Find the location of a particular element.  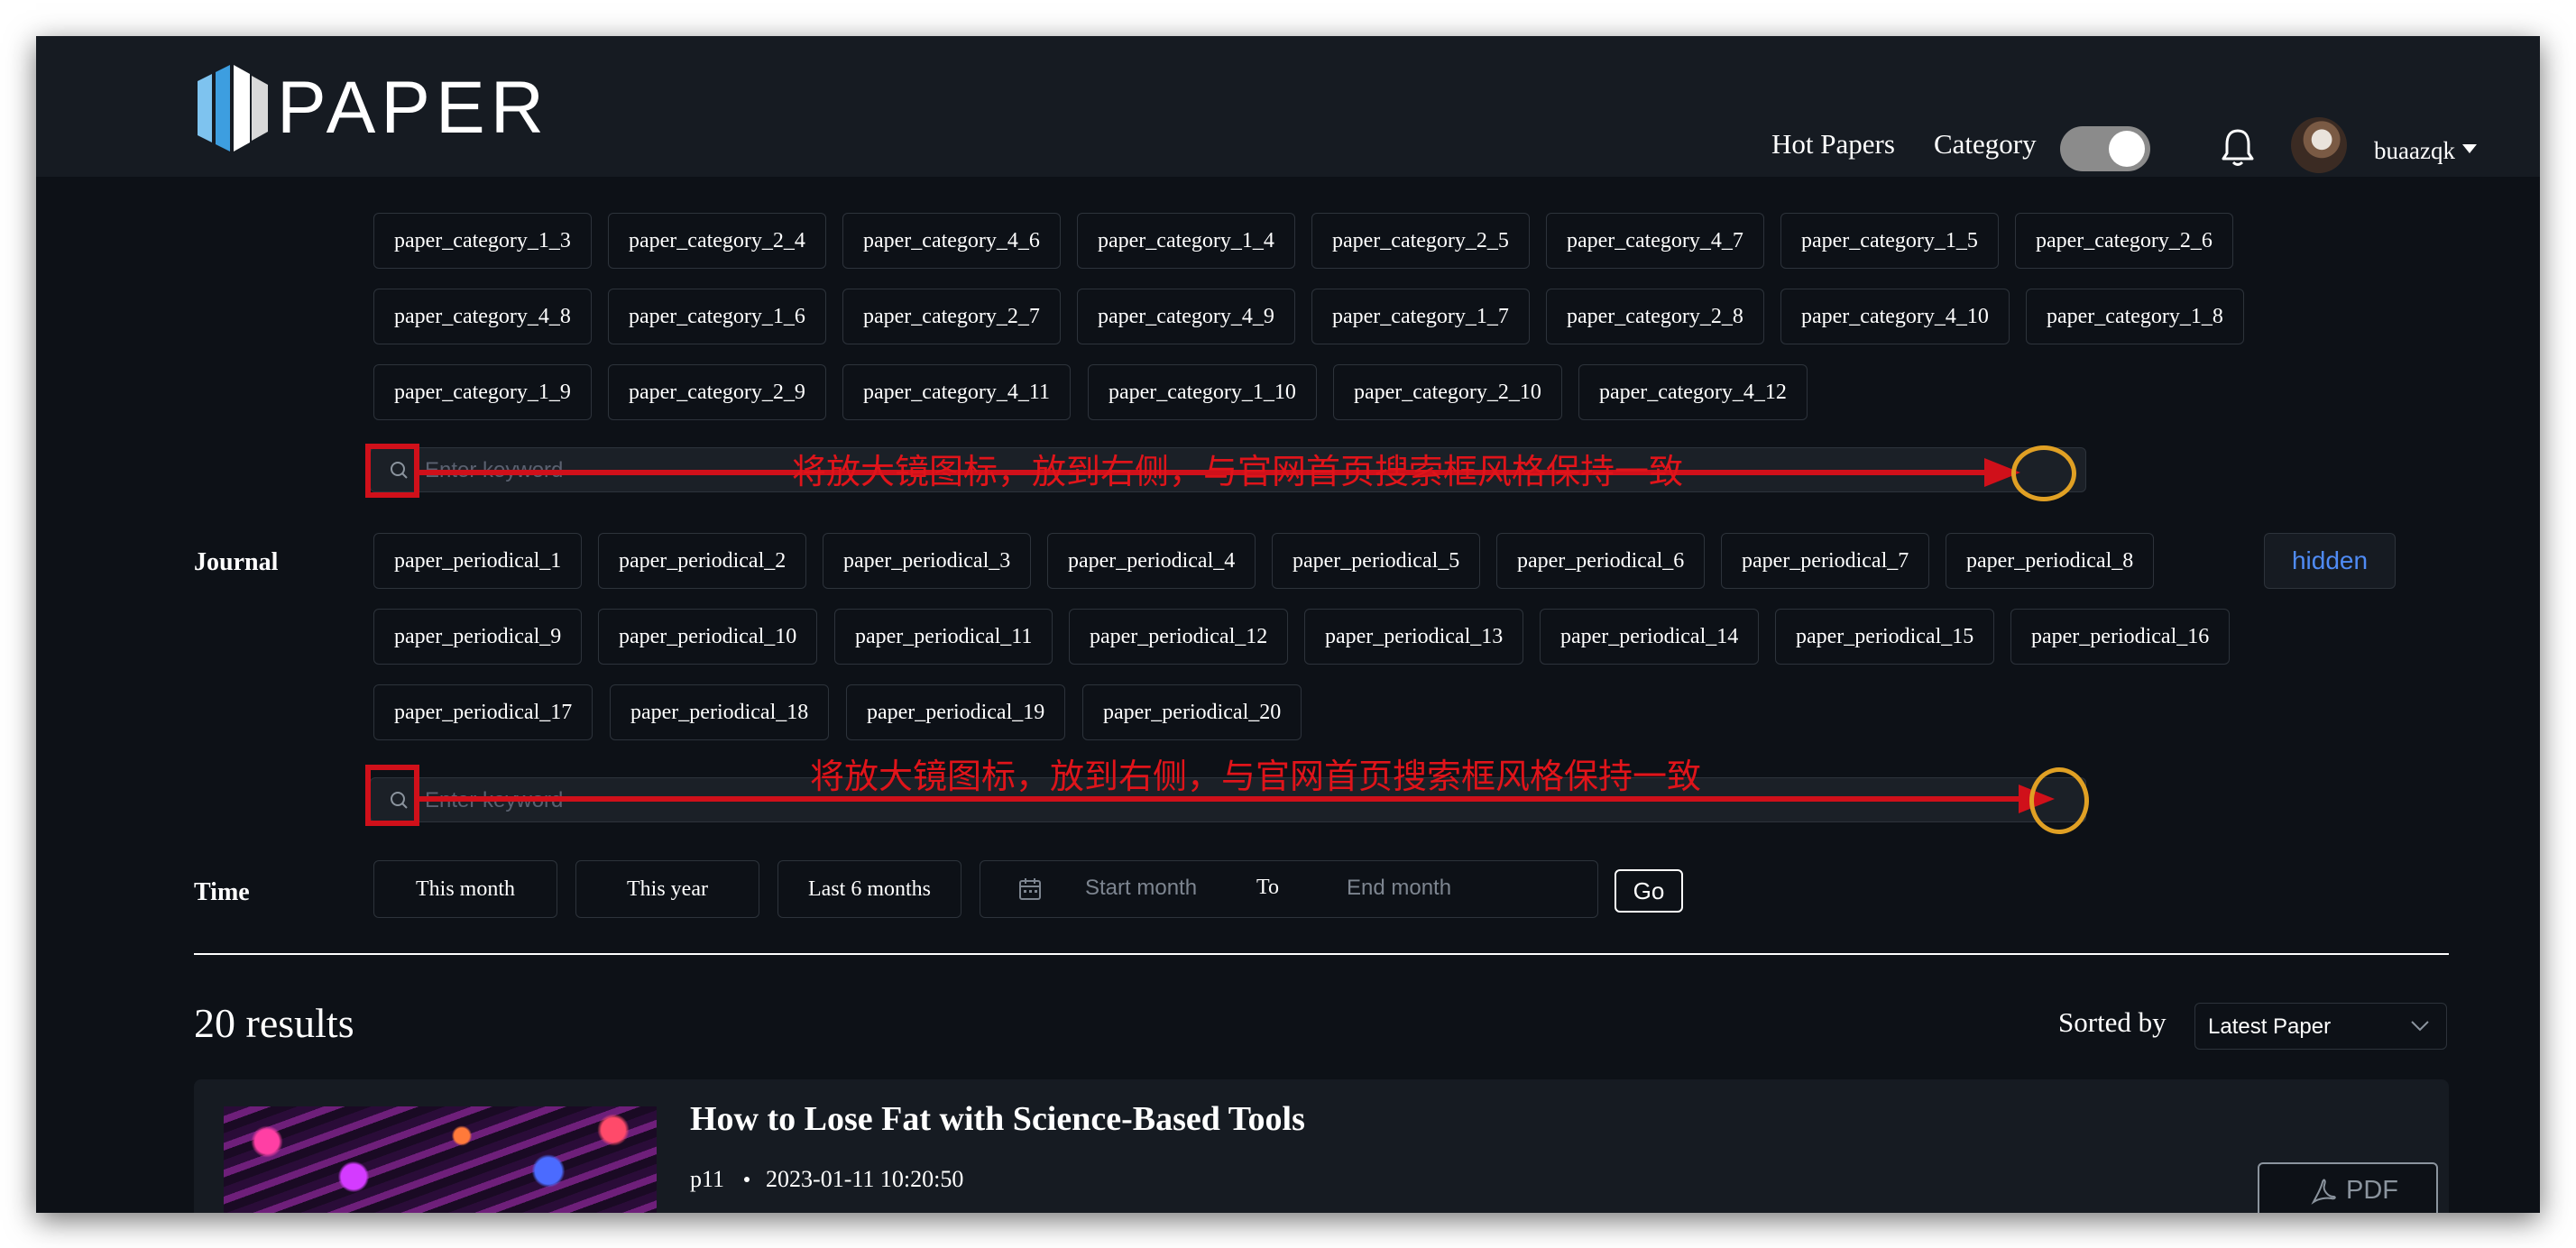

avatar is located at coordinates (2319, 145).